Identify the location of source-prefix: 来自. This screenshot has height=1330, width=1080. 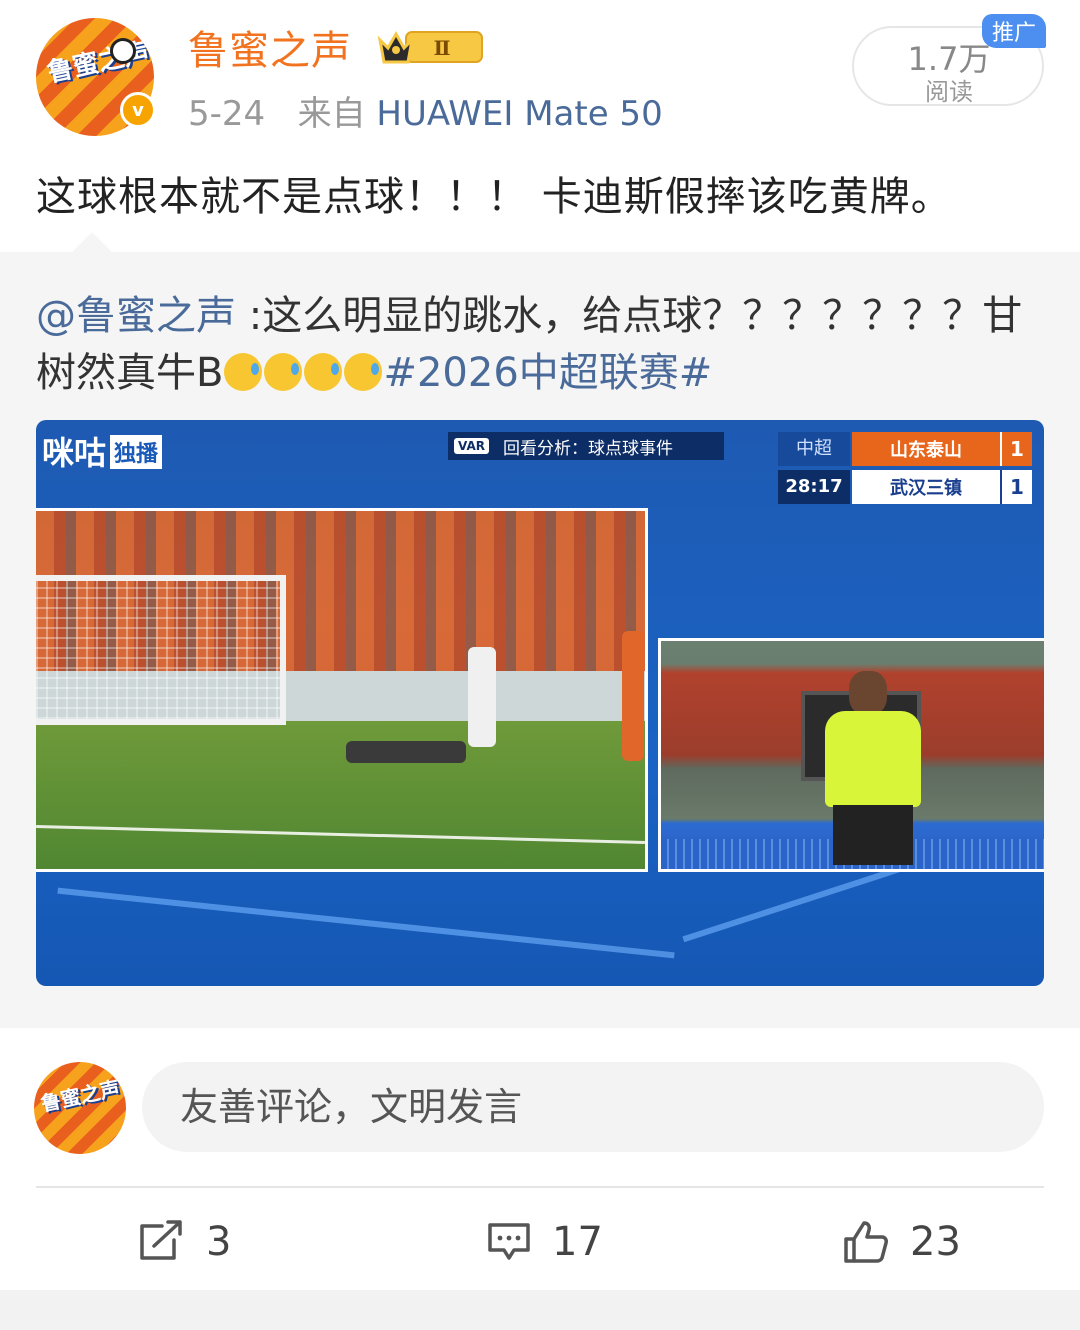
(331, 114).